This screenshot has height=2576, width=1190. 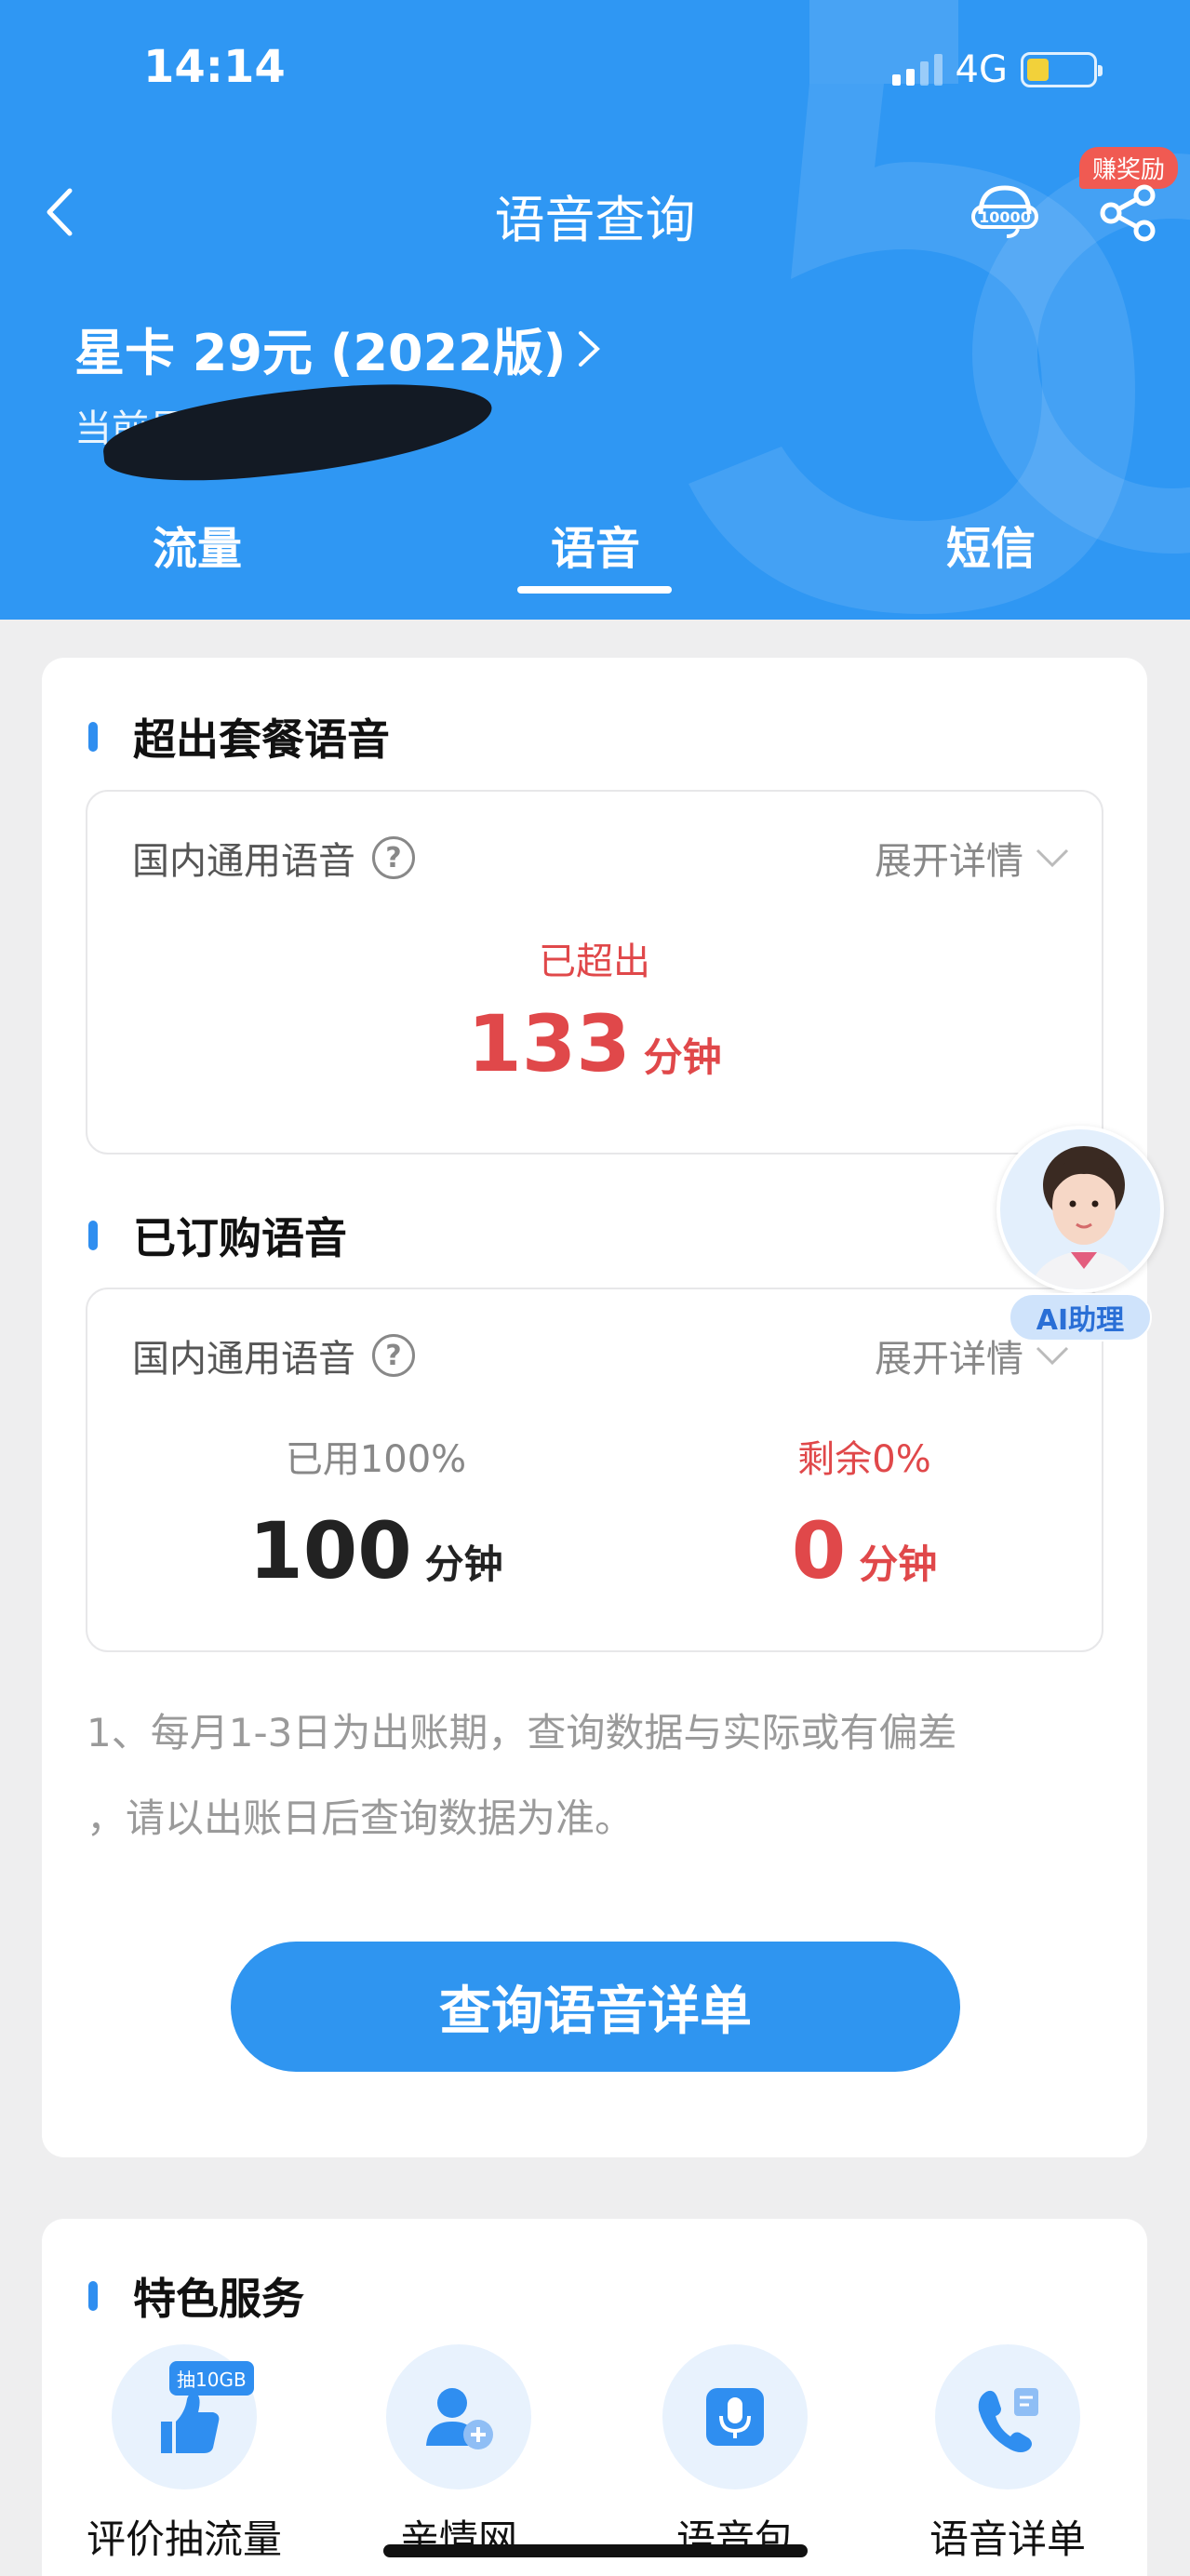 I want to click on remaining-value: 0 分钟, so click(x=864, y=1550).